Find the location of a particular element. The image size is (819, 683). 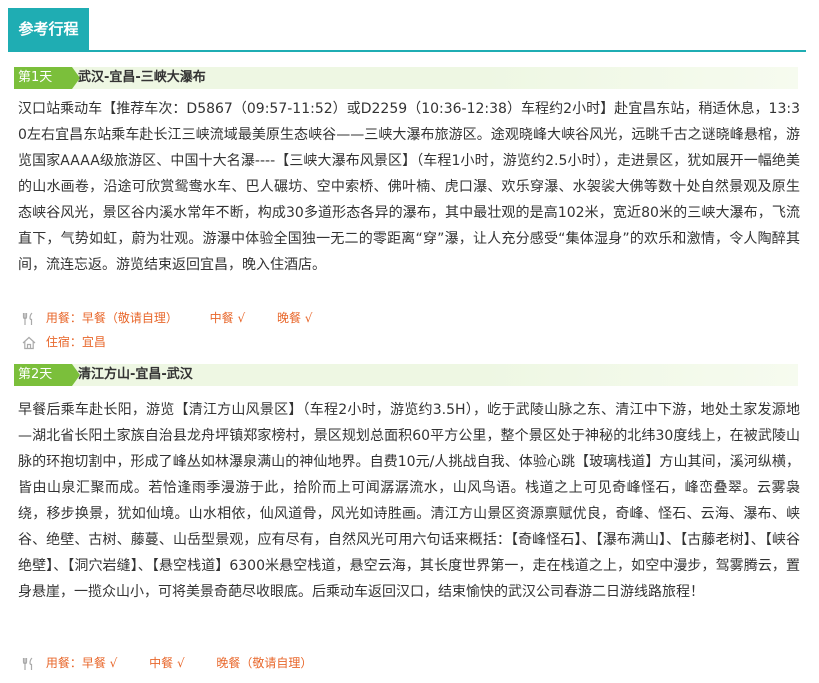

day-2-header: 第2天 清江方山-宜昌-武汉 is located at coordinates (406, 375).